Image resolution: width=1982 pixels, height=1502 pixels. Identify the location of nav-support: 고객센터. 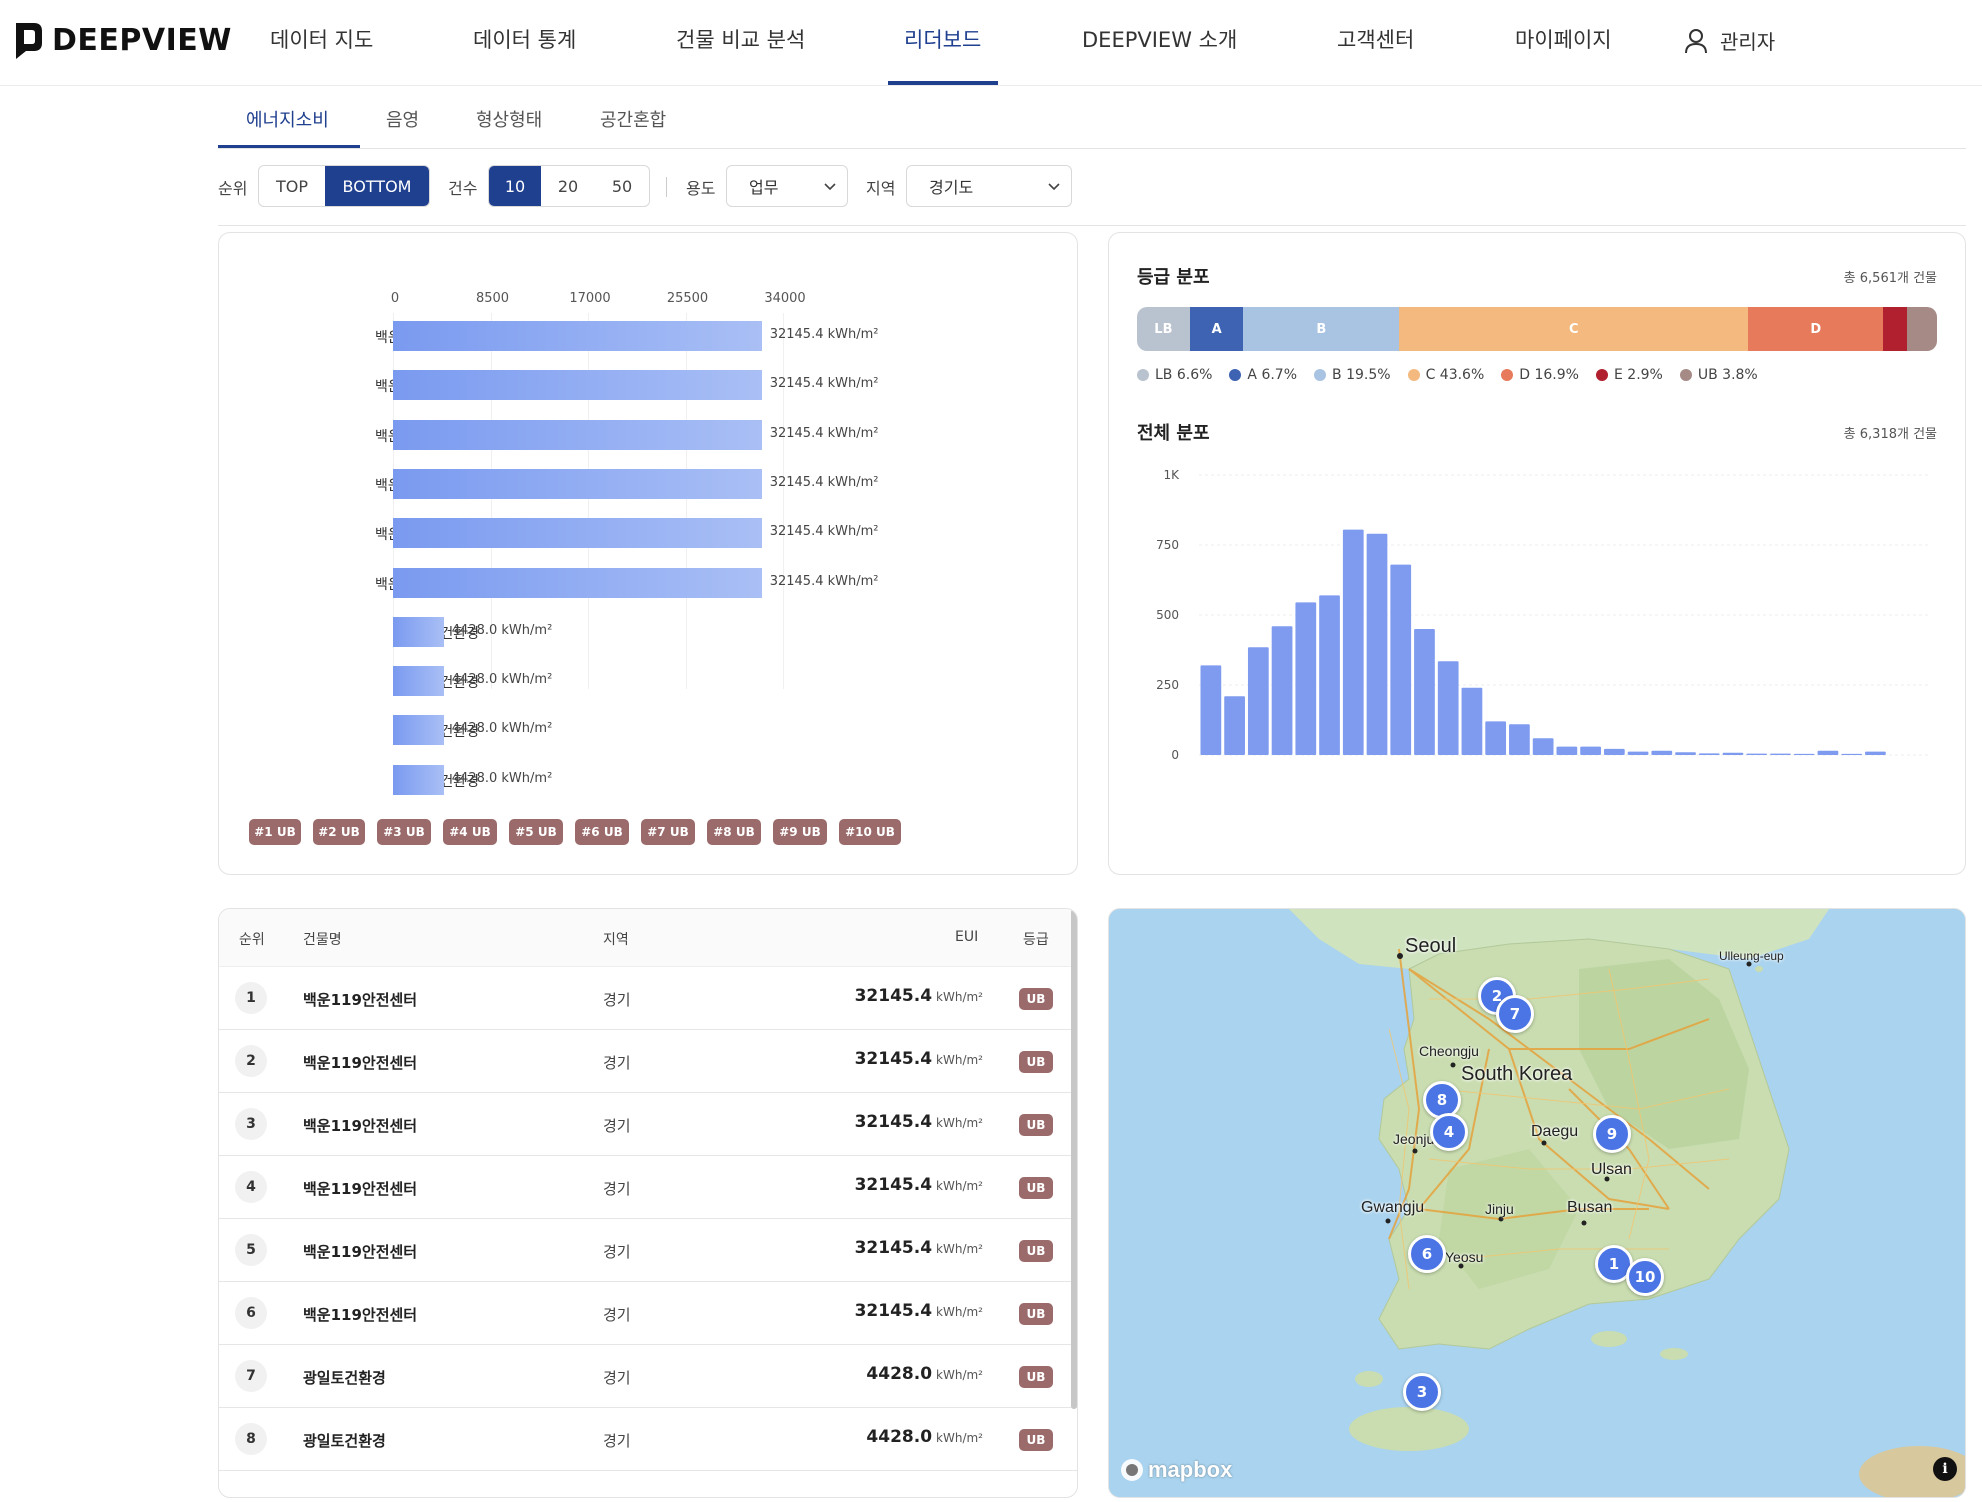
(1375, 39).